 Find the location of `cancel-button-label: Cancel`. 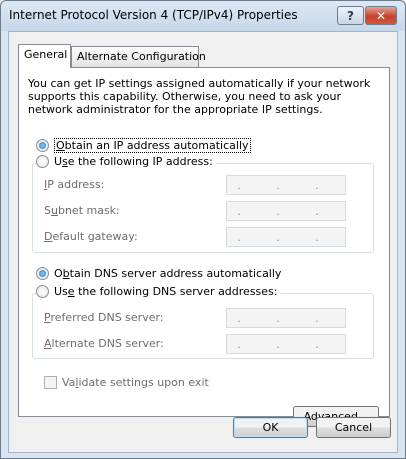

cancel-button-label: Cancel is located at coordinates (353, 427).